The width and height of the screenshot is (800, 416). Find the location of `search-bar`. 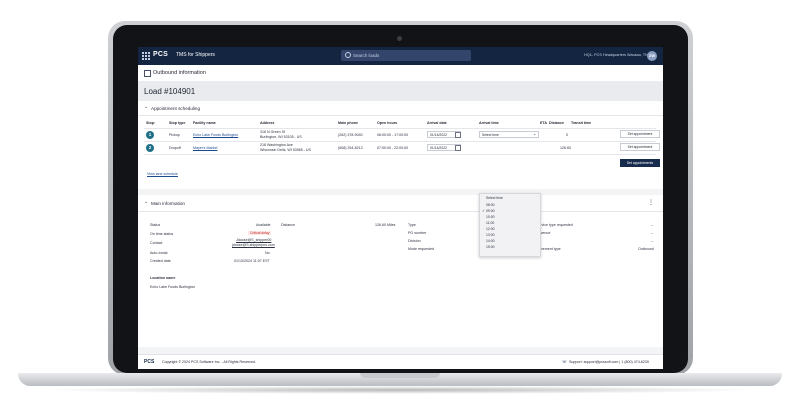

search-bar is located at coordinates (406, 55).